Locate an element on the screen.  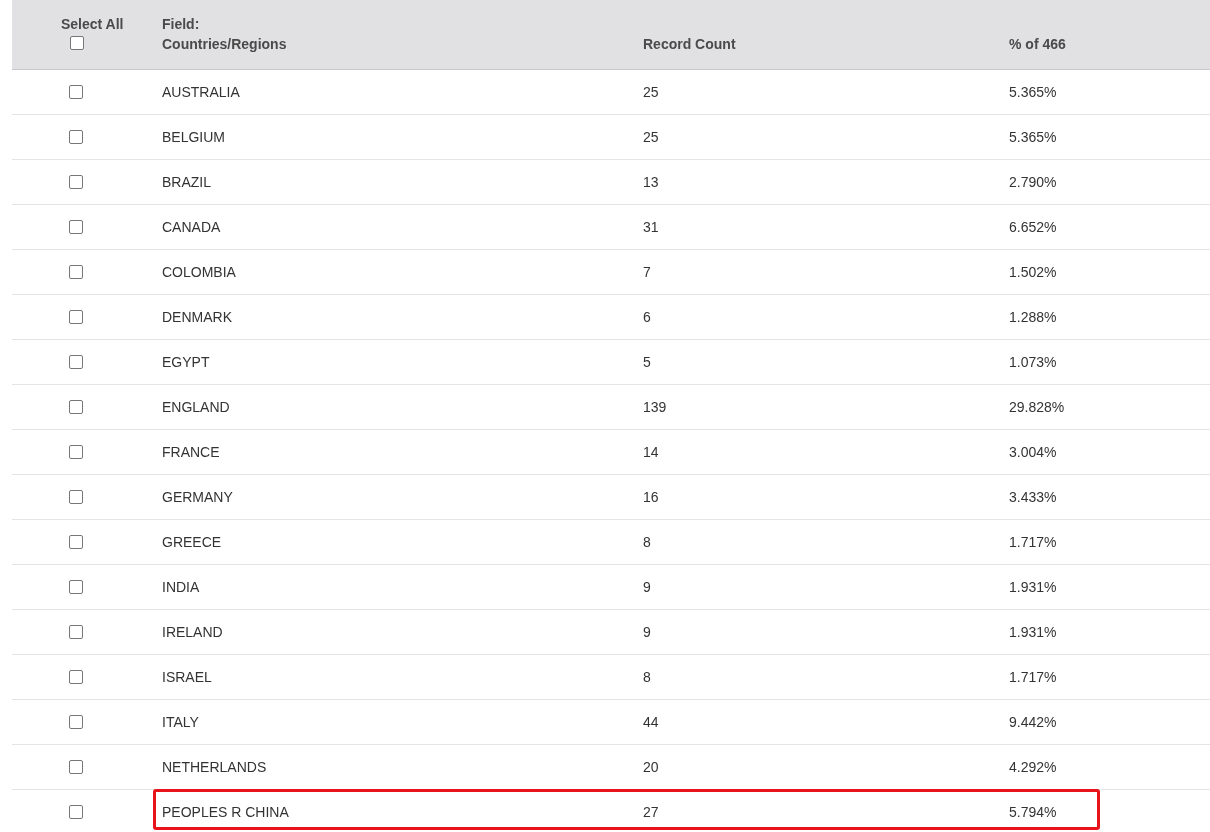
record-count: 13 is located at coordinates (651, 182).